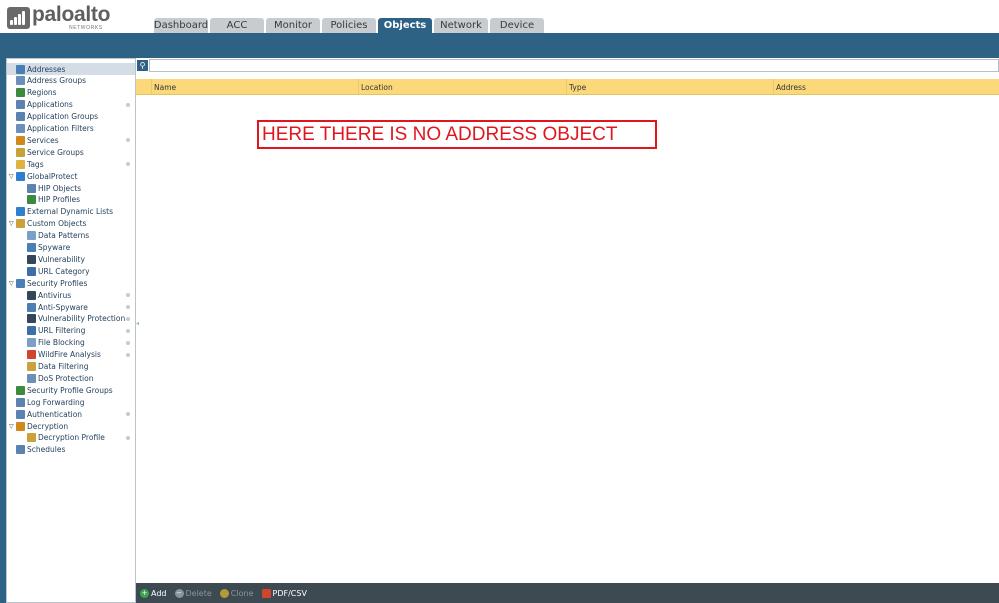 The image size is (999, 603). What do you see at coordinates (64, 236) in the screenshot?
I see `sidebar-item-label: Data Patterns` at bounding box center [64, 236].